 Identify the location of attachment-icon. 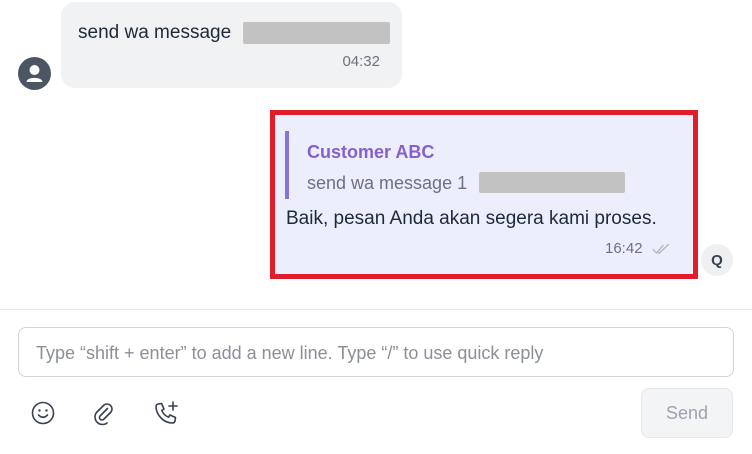
(103, 414).